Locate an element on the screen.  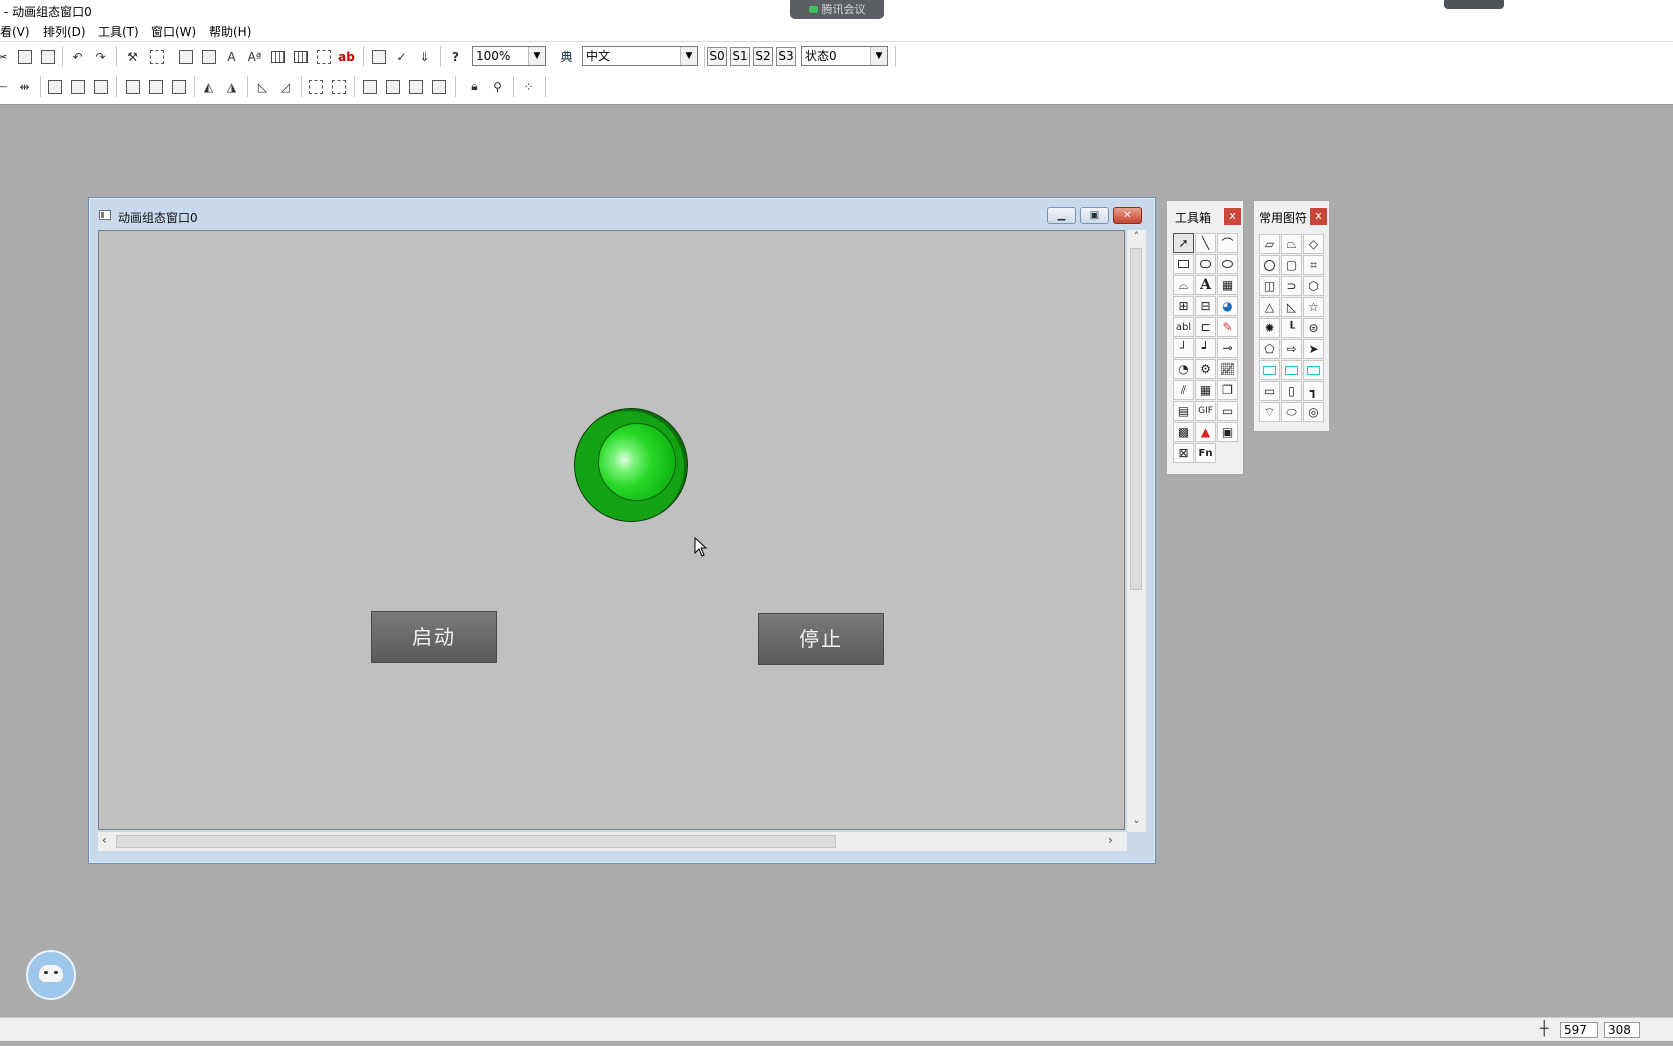
font-size-icon: Aª is located at coordinates (254, 56).